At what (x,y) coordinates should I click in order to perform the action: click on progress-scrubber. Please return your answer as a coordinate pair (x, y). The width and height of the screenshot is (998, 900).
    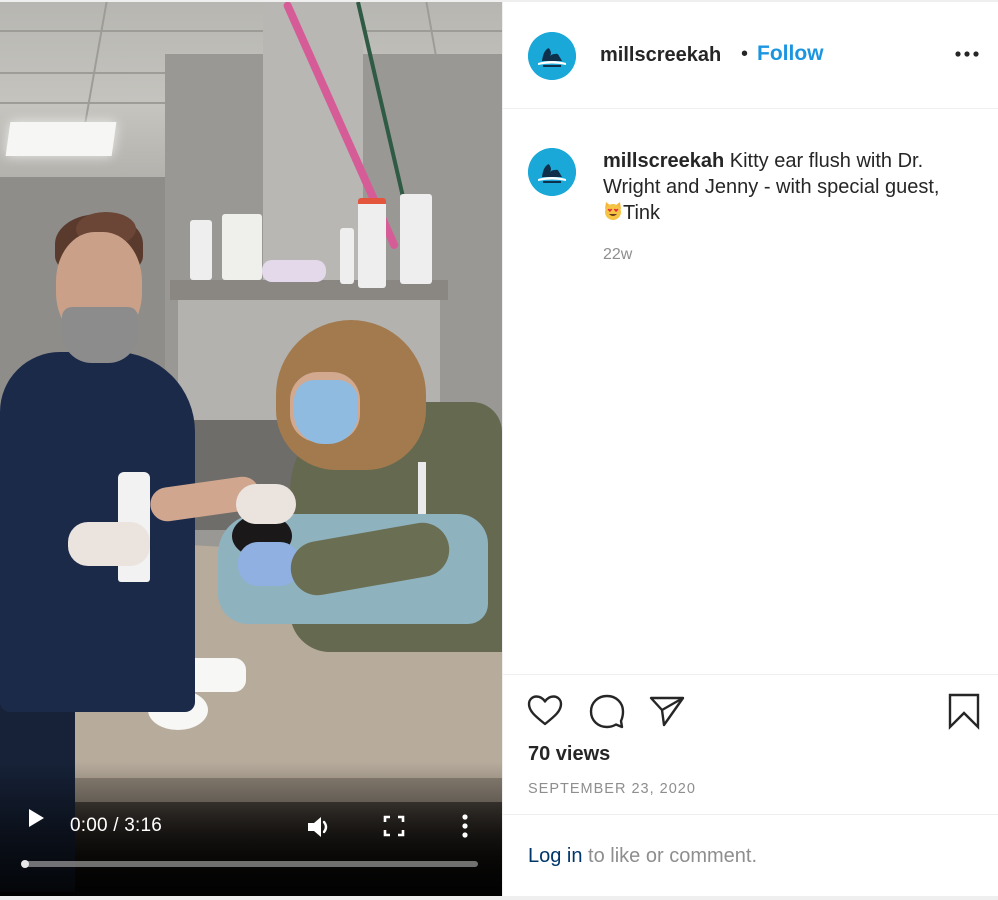
    Looking at the image, I should click on (25, 864).